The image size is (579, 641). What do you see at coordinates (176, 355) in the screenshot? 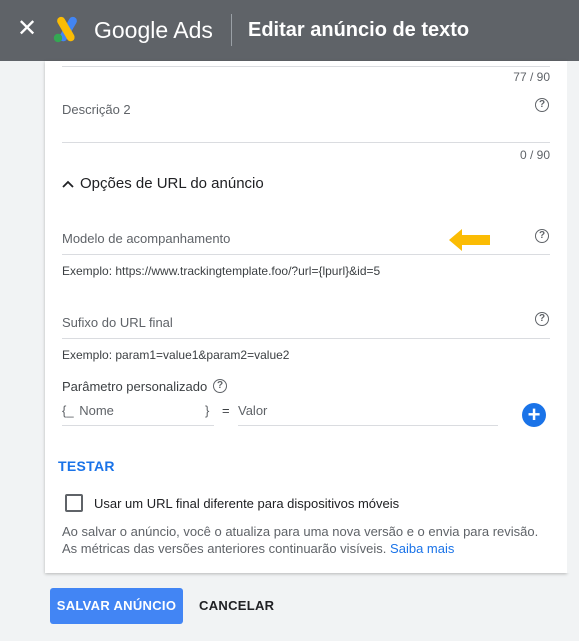
I see `final-url-suffix-example: Exemplo: param1=value1&param2=value2` at bounding box center [176, 355].